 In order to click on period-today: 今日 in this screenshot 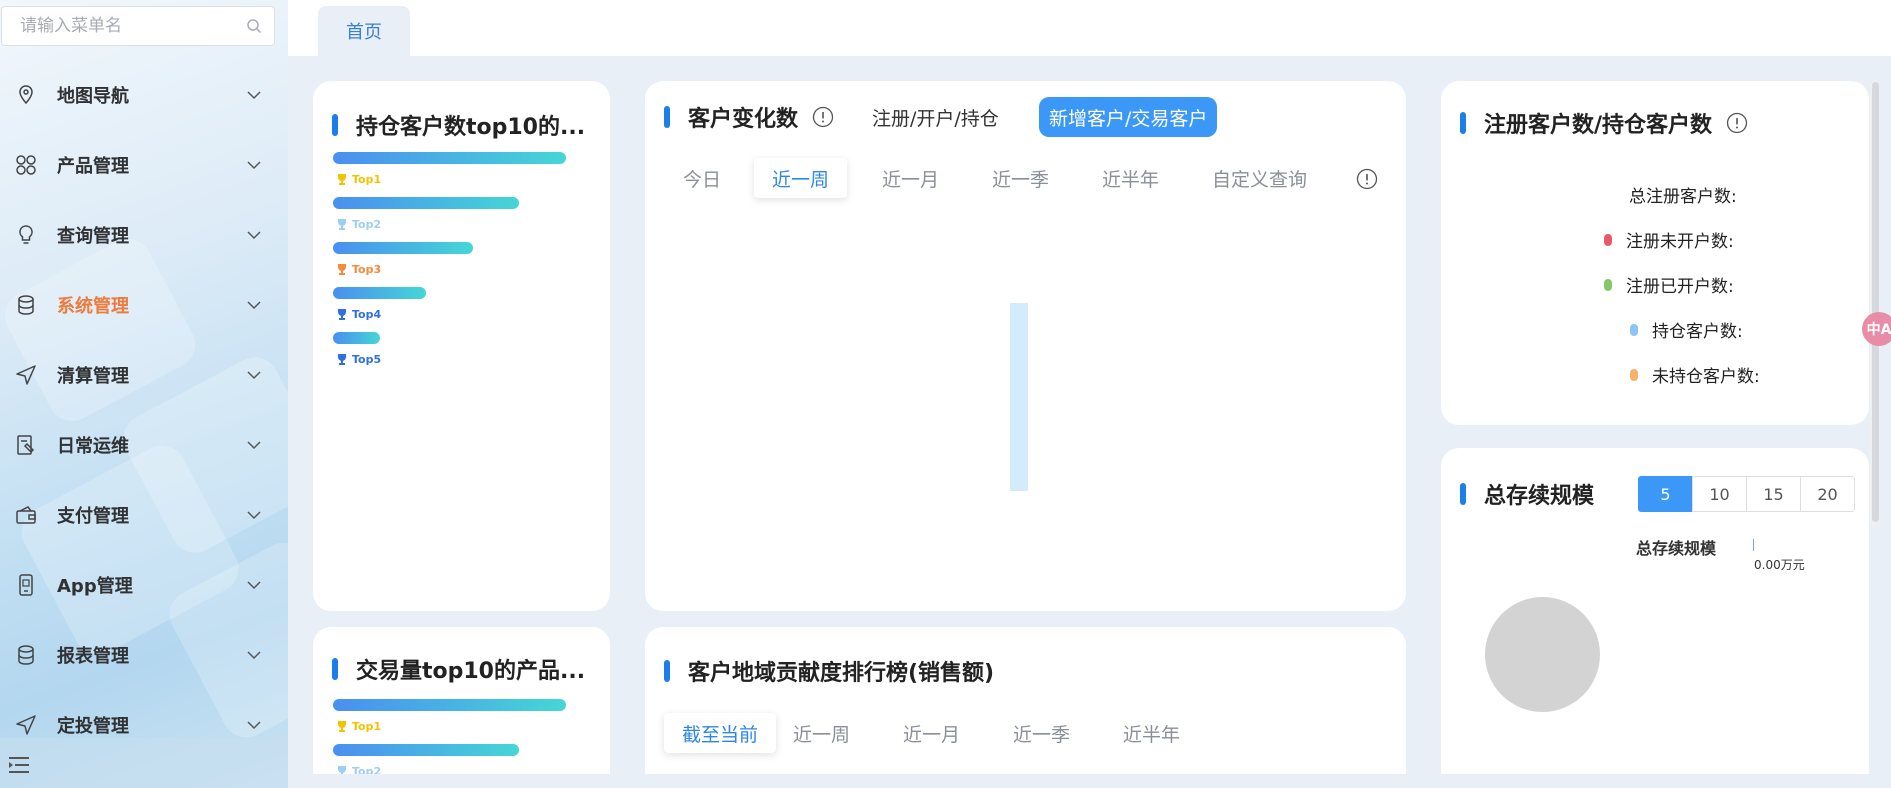, I will do `click(702, 178)`.